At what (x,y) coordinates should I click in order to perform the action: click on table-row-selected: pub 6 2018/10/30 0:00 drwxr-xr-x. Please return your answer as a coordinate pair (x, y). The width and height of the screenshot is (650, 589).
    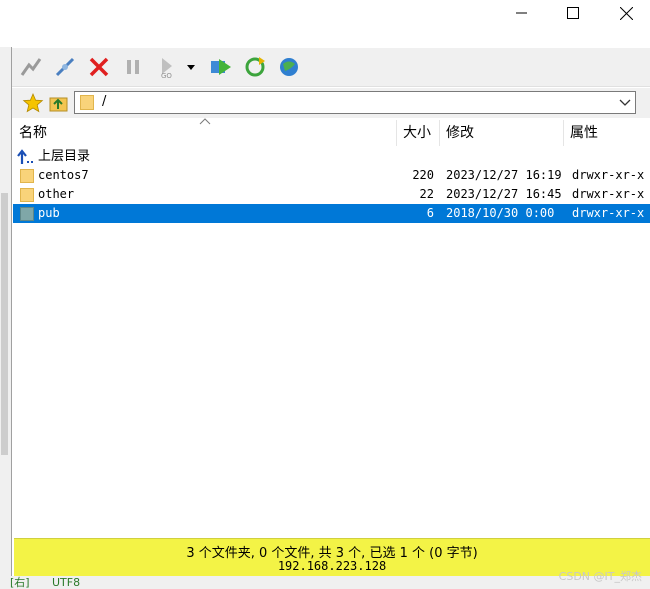
    Looking at the image, I should click on (331, 213).